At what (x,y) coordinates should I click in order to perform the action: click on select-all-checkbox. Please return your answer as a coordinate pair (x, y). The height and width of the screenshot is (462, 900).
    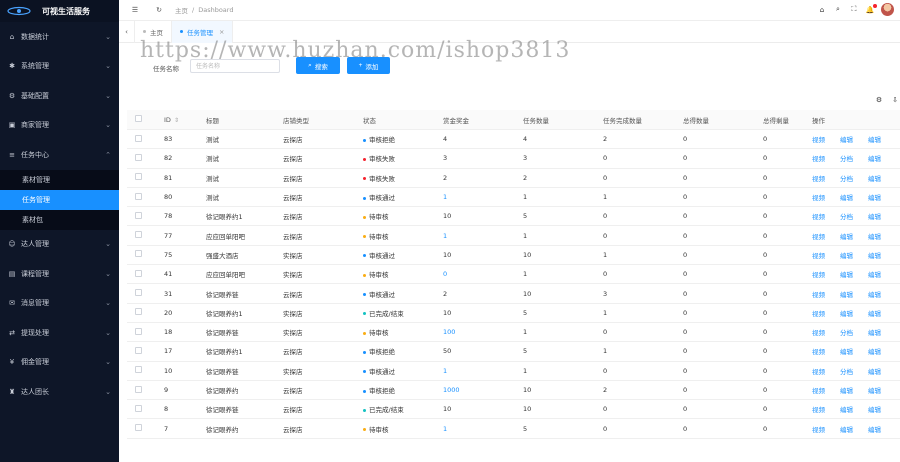
    Looking at the image, I should click on (140, 119).